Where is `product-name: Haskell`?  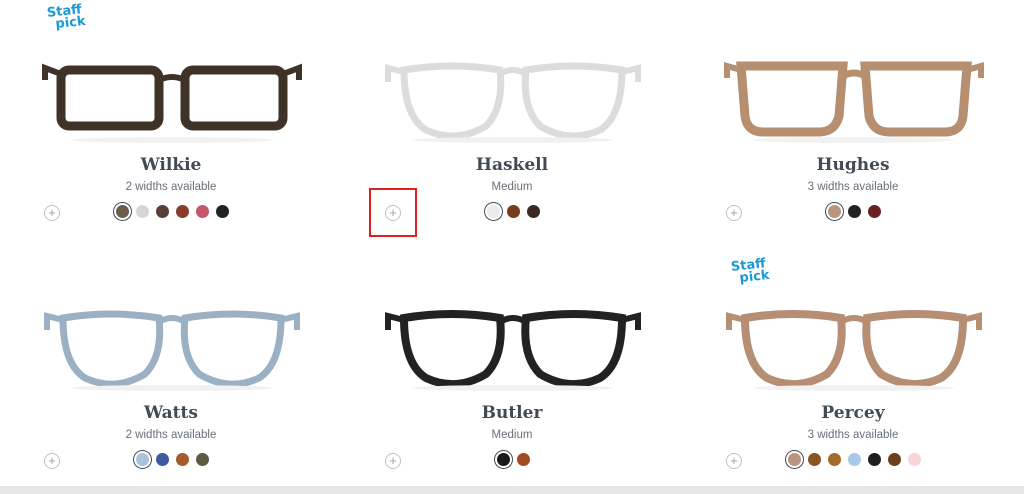 product-name: Haskell is located at coordinates (512, 165).